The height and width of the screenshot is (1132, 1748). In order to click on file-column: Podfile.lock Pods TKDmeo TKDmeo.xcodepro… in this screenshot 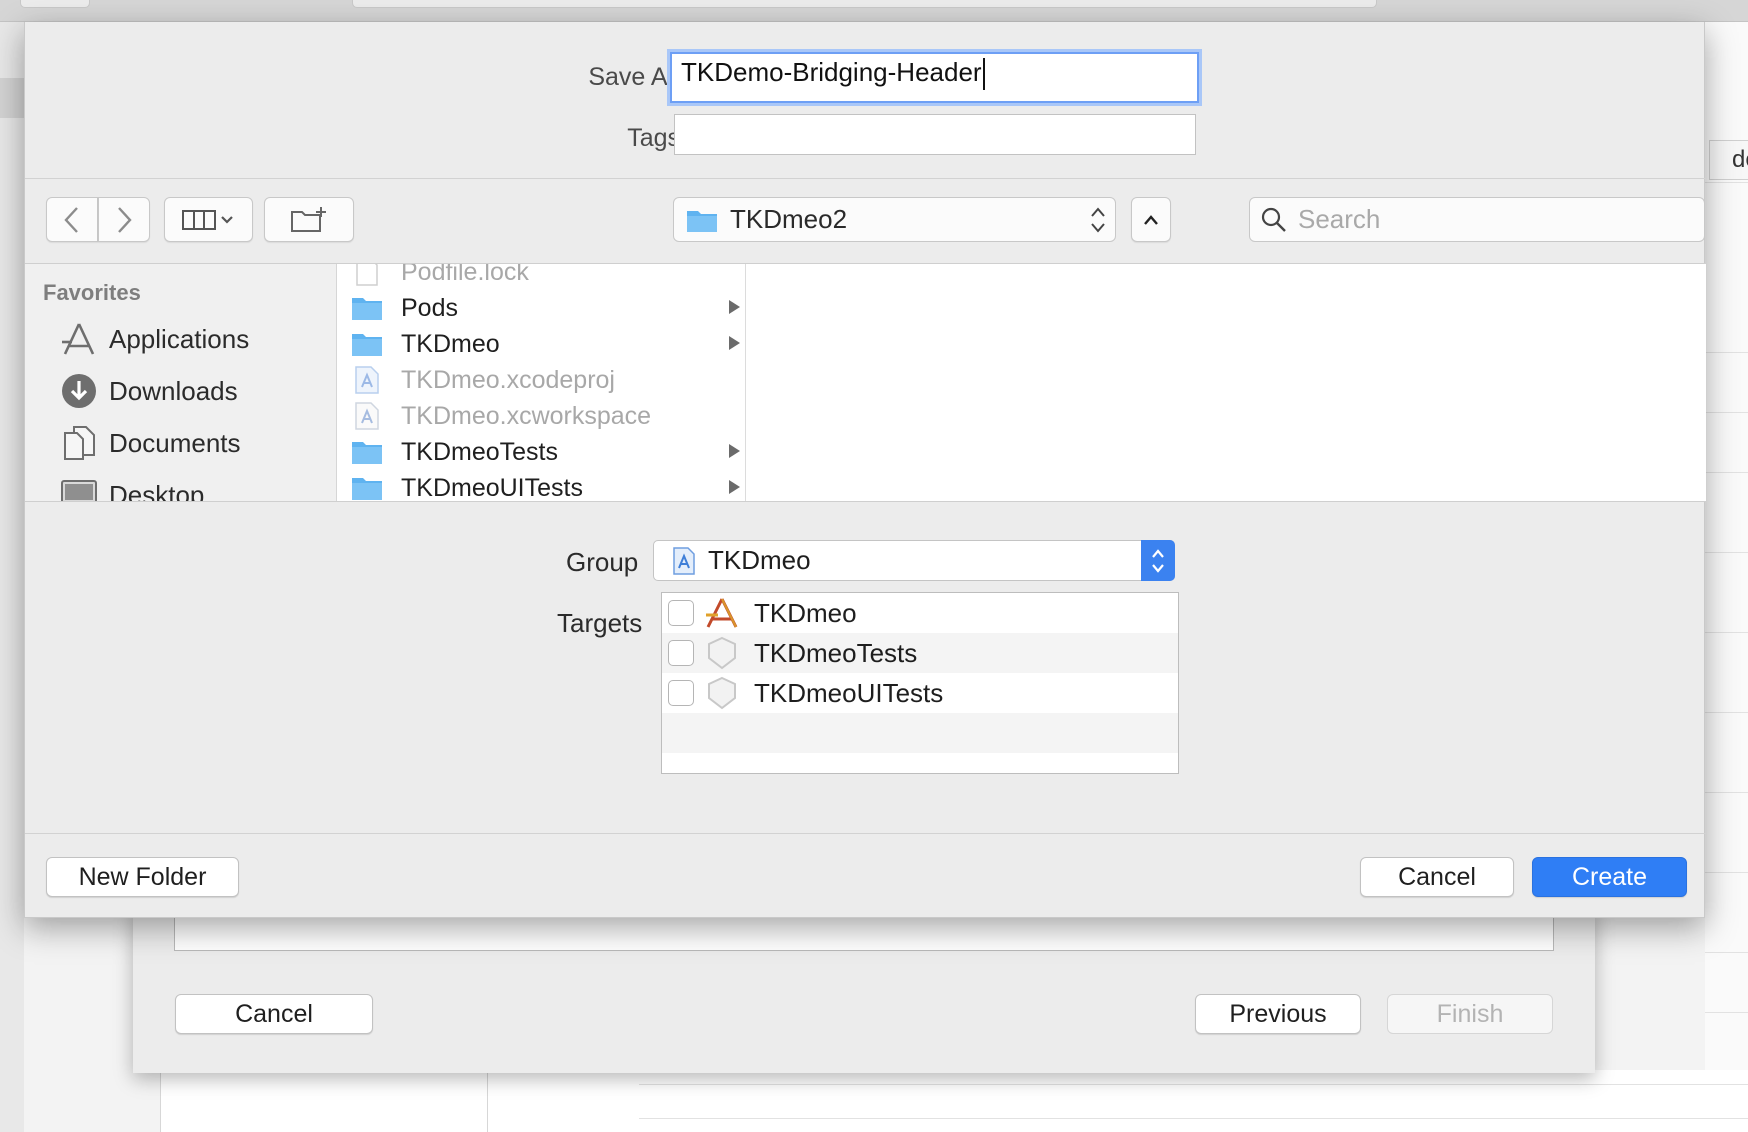, I will do `click(541, 382)`.